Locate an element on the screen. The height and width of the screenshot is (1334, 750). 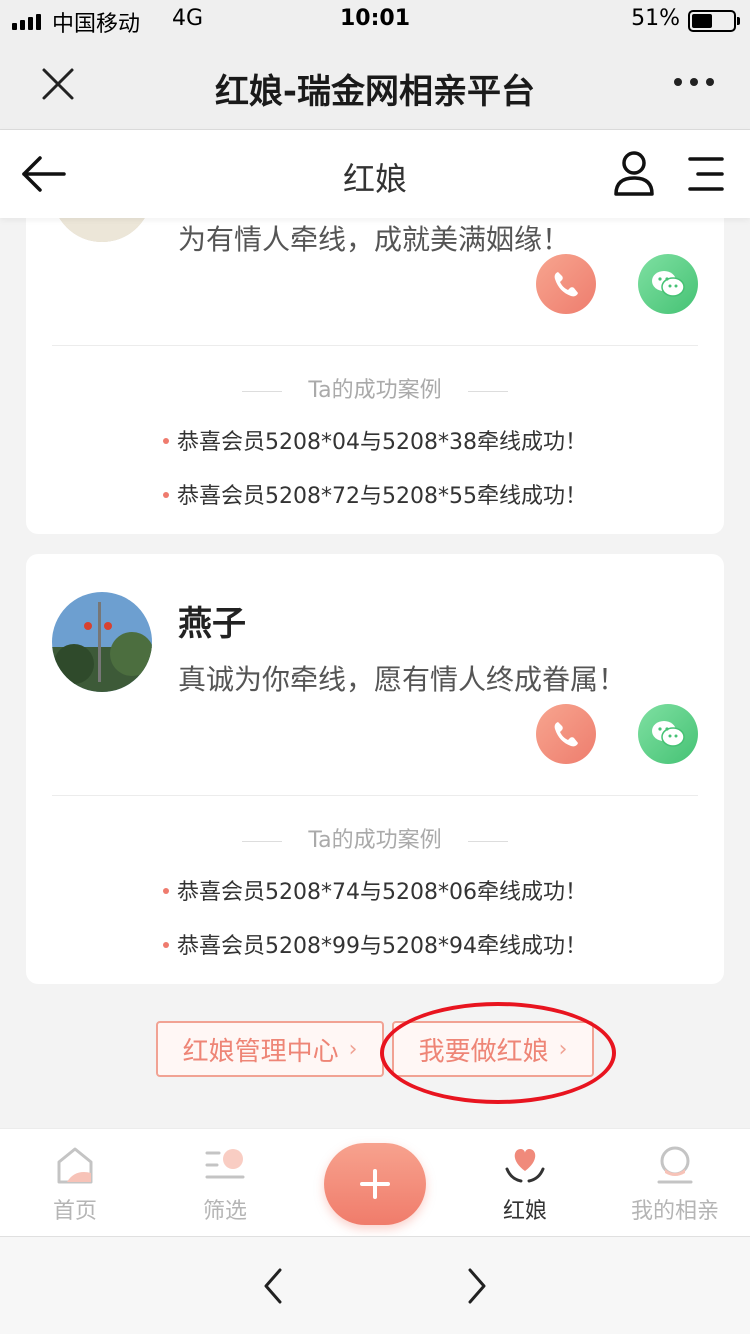
chevron-right-icon is located at coordinates (477, 1286).